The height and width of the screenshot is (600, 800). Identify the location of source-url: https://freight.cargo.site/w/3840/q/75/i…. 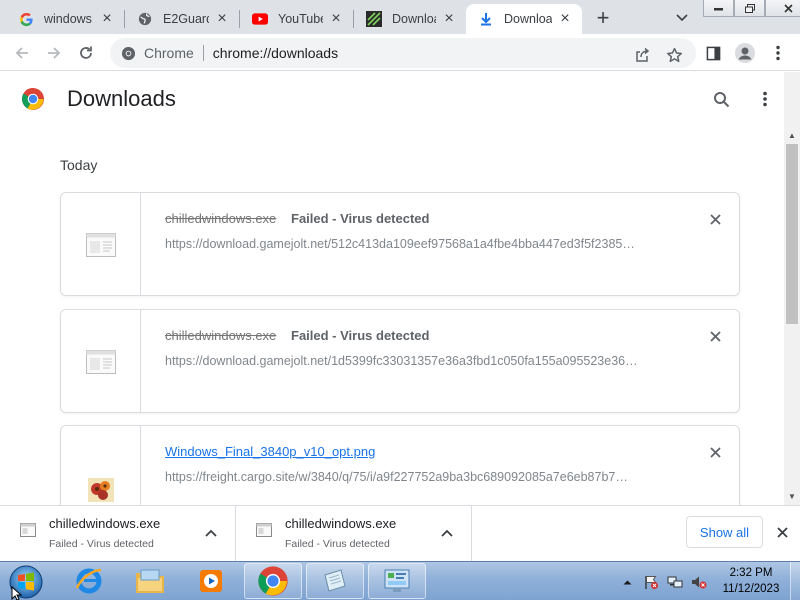
(396, 477).